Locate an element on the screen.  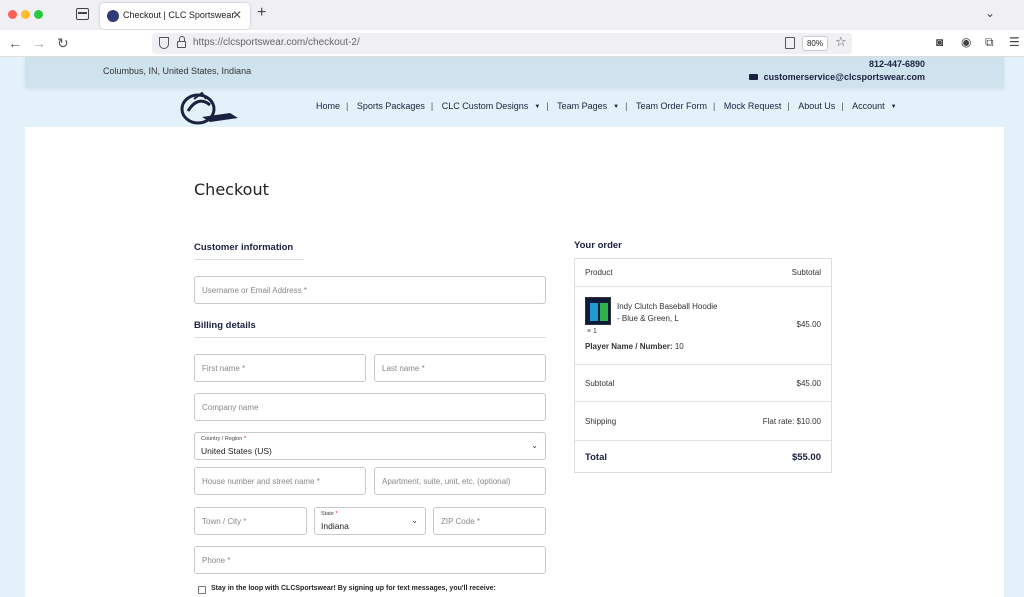
product-price: $45.00 is located at coordinates (808, 324).